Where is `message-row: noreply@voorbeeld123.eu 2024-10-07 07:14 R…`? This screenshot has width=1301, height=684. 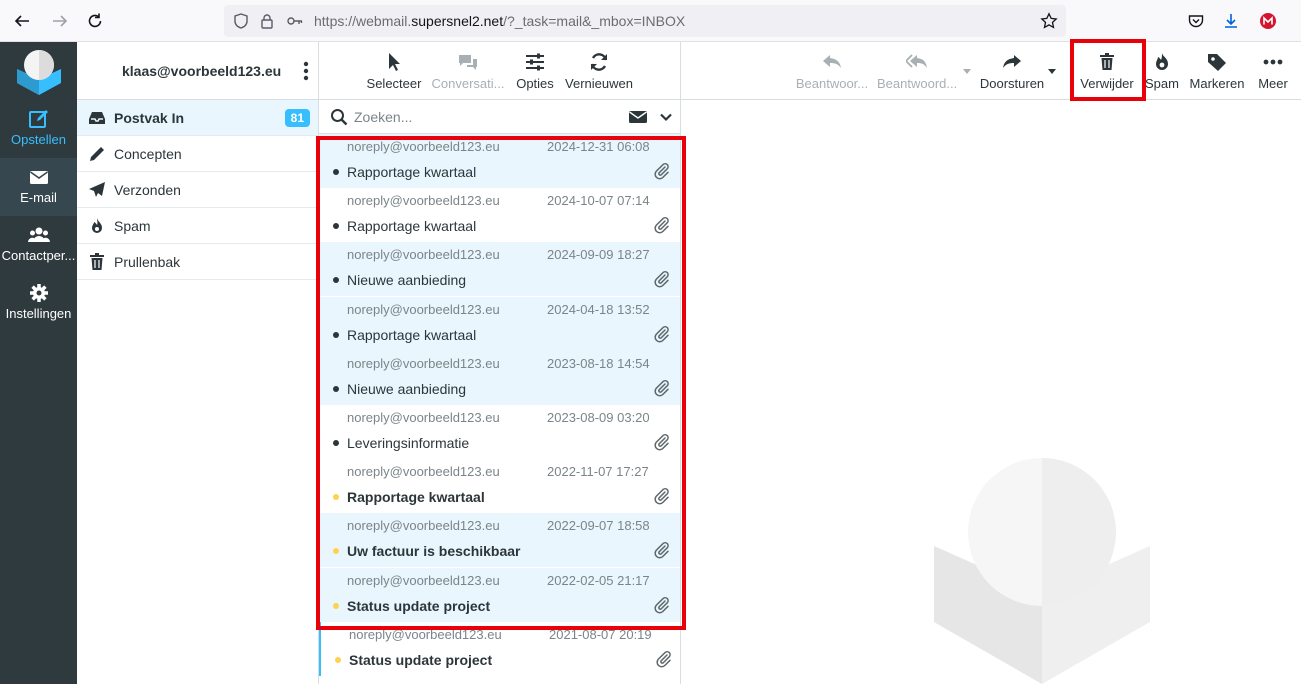 message-row: noreply@voorbeeld123.eu 2024-10-07 07:14 R… is located at coordinates (499, 215).